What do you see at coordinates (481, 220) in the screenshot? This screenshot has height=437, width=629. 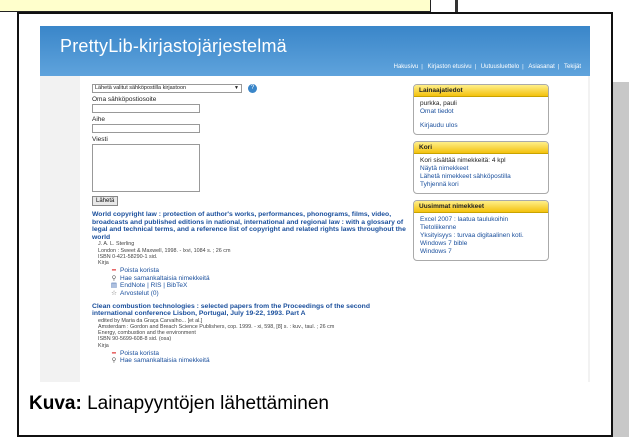 I see `newest-item: Excel 2007 : laatua taulukoihin` at bounding box center [481, 220].